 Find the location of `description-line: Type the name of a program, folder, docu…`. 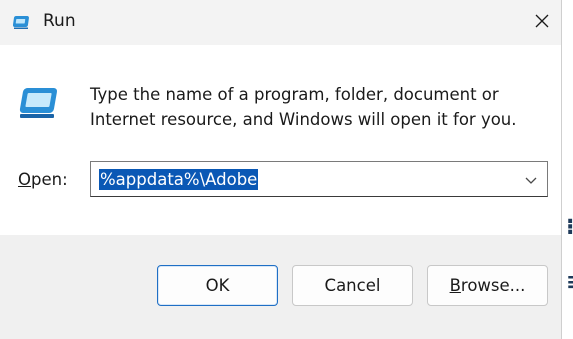

description-line: Type the name of a program, folder, docu… is located at coordinates (294, 94).